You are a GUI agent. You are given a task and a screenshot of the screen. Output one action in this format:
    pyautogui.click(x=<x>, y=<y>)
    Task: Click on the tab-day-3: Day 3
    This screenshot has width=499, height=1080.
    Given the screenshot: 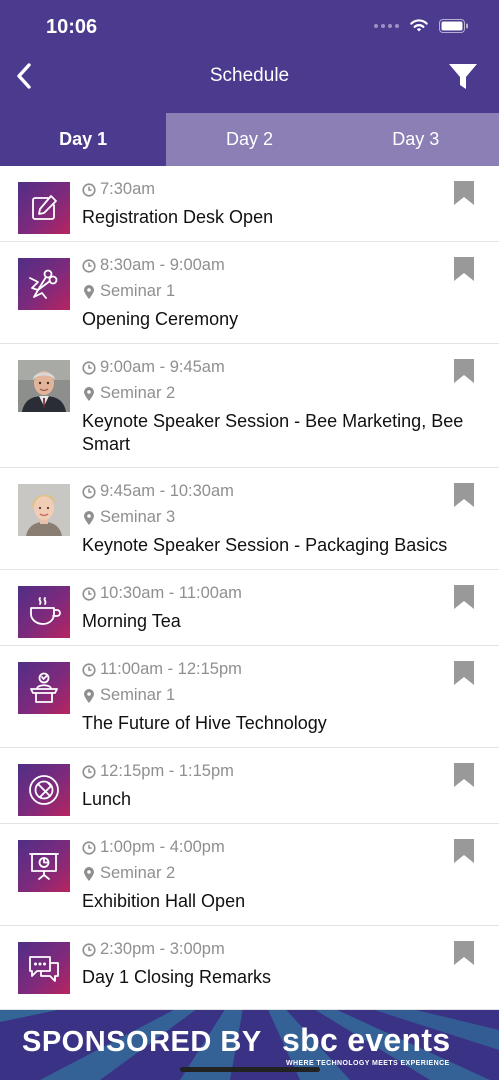 What is the action you would take?
    pyautogui.click(x=415, y=139)
    